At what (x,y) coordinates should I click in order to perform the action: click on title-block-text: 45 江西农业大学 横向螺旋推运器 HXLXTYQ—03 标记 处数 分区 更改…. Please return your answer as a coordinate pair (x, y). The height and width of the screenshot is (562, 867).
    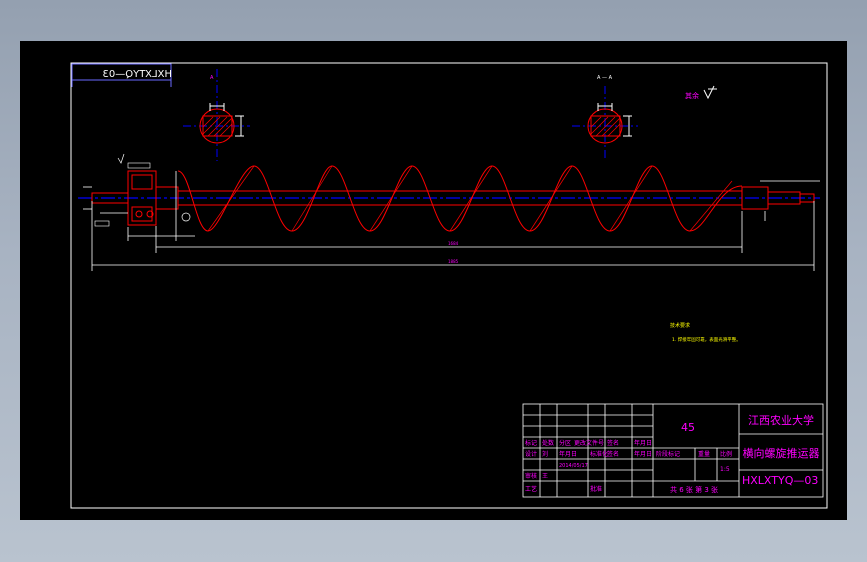
    Looking at the image, I should click on (672, 453).